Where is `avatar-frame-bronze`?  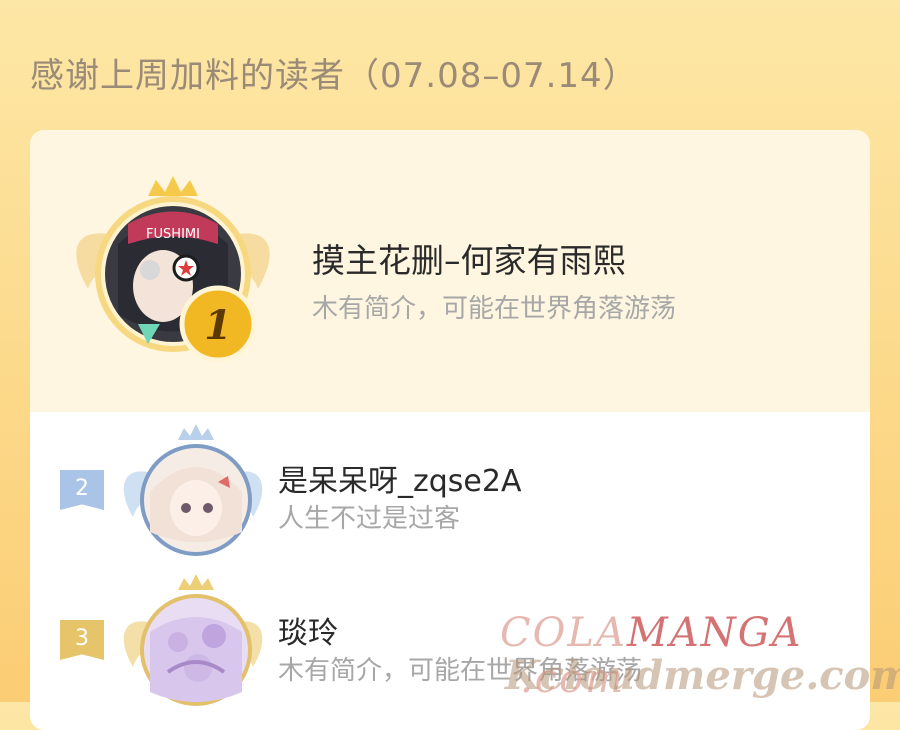 avatar-frame-bronze is located at coordinates (193, 640).